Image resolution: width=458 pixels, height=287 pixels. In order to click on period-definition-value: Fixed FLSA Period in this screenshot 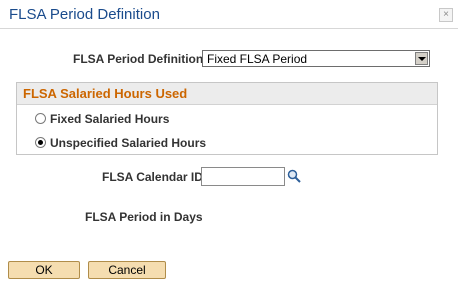, I will do `click(257, 59)`.